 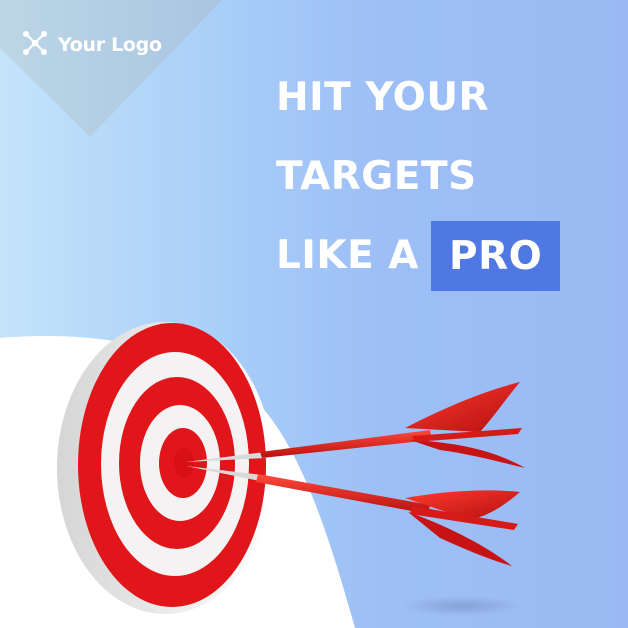 What do you see at coordinates (35, 45) in the screenshot?
I see `network-icon` at bounding box center [35, 45].